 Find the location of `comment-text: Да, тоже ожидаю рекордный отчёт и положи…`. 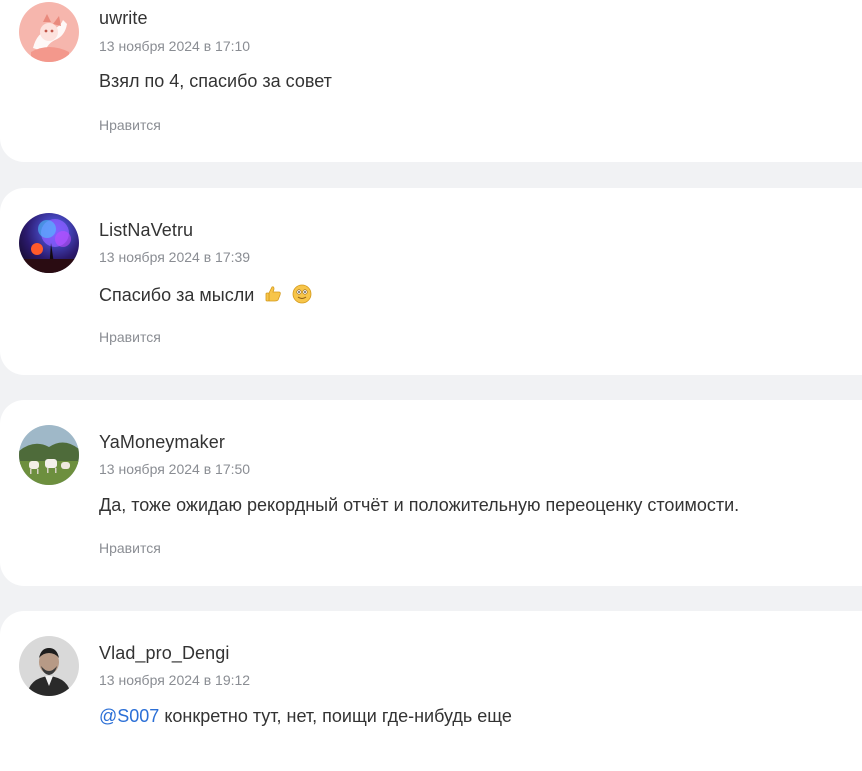

comment-text: Да, тоже ожидаю рекордный отчёт и положи… is located at coordinates (419, 505).